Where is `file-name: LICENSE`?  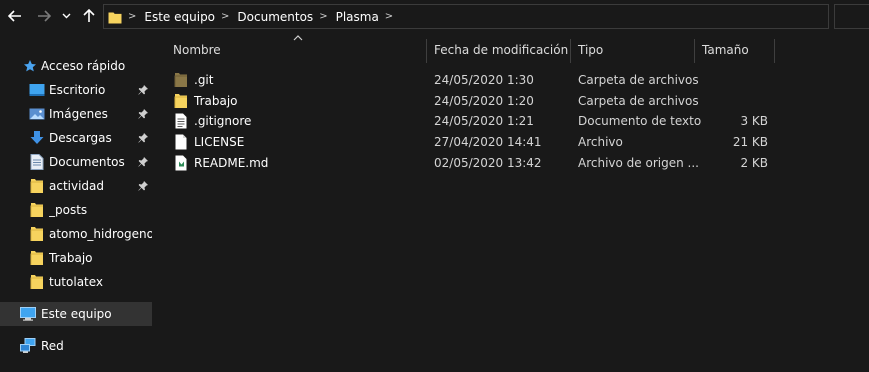
file-name: LICENSE is located at coordinates (219, 142).